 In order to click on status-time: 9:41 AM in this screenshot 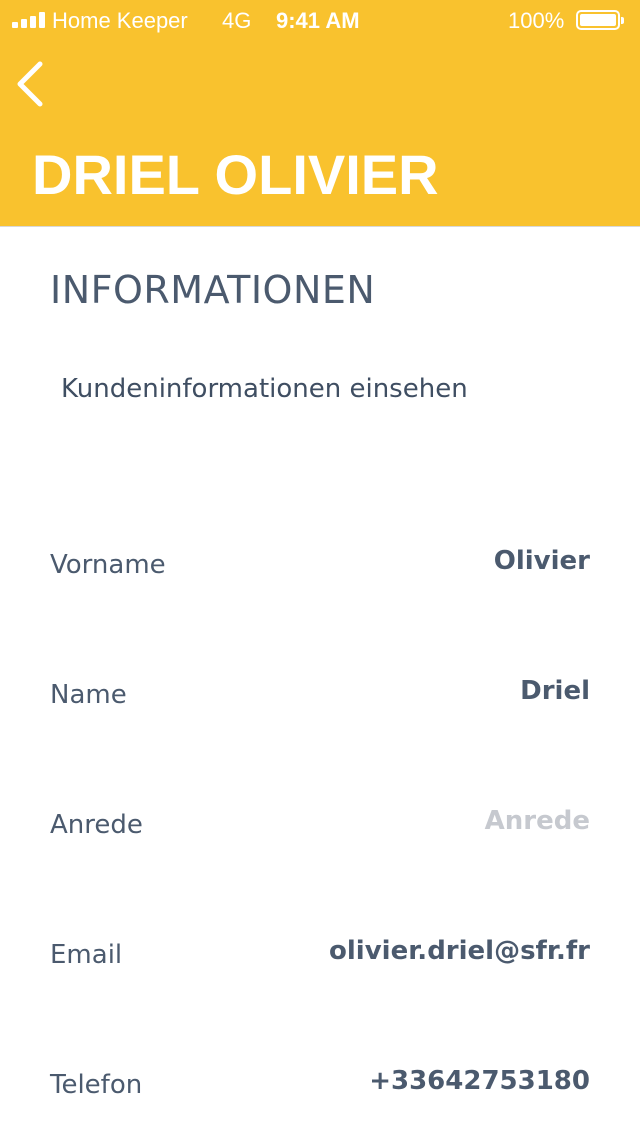, I will do `click(318, 20)`.